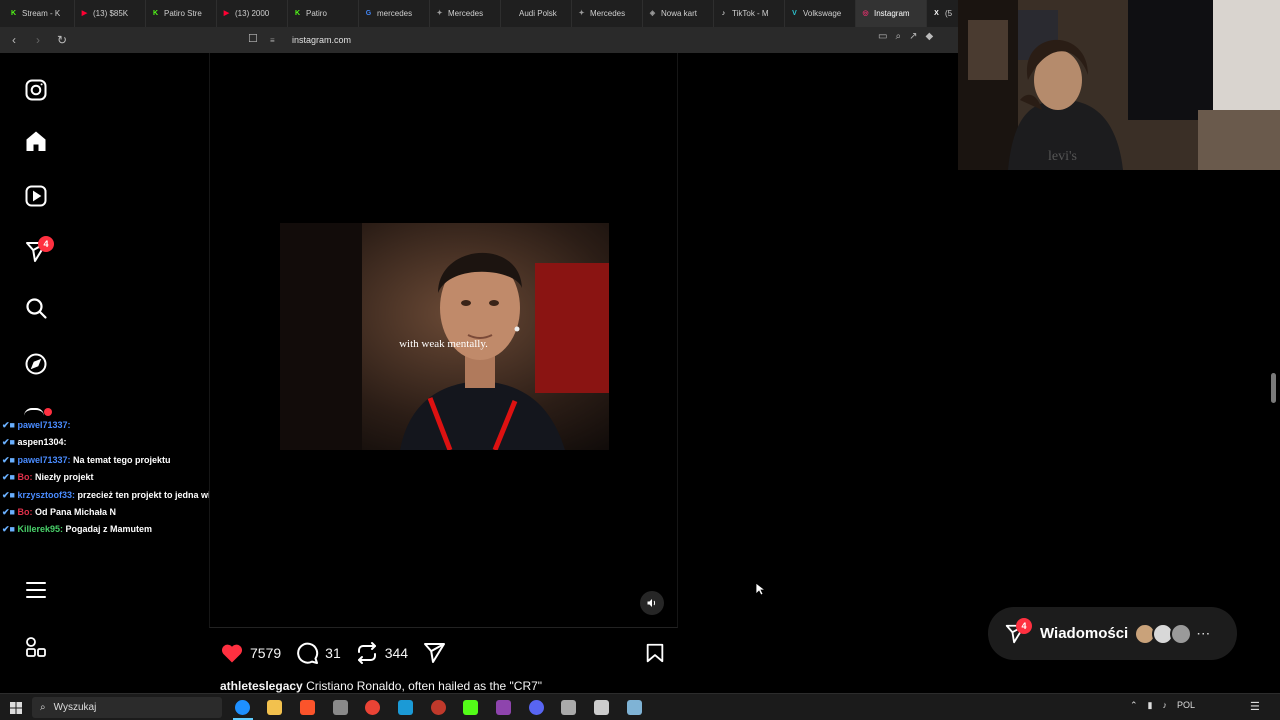 The width and height of the screenshot is (1280, 720). I want to click on browser-tab: ▶ (13) $85K, so click(110, 13).